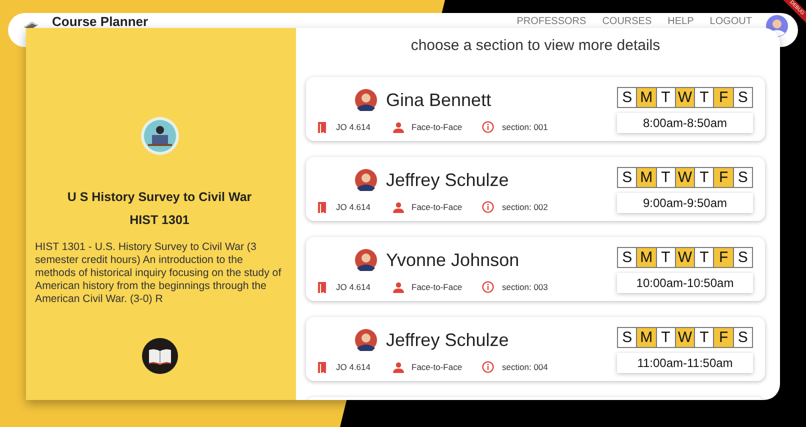 This screenshot has height=427, width=806. I want to click on section-number: section: 002, so click(525, 207).